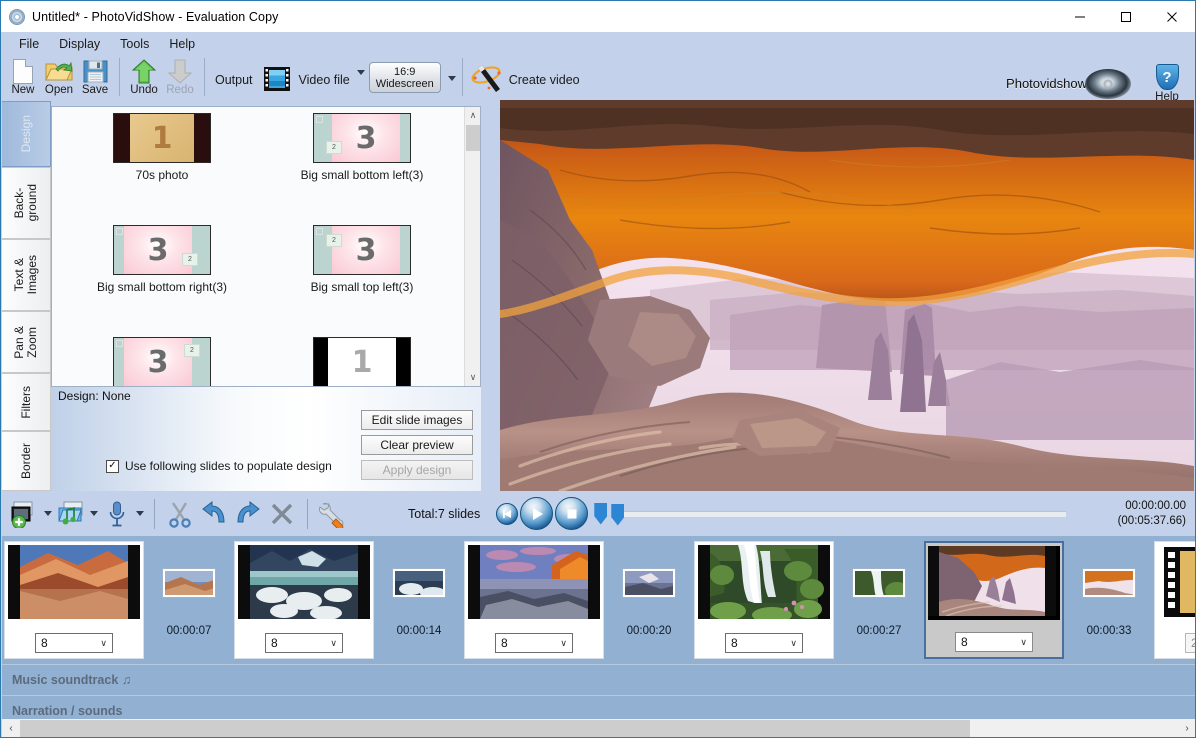  I want to click on sidebar-tab-background: Back- ground, so click(26, 203).